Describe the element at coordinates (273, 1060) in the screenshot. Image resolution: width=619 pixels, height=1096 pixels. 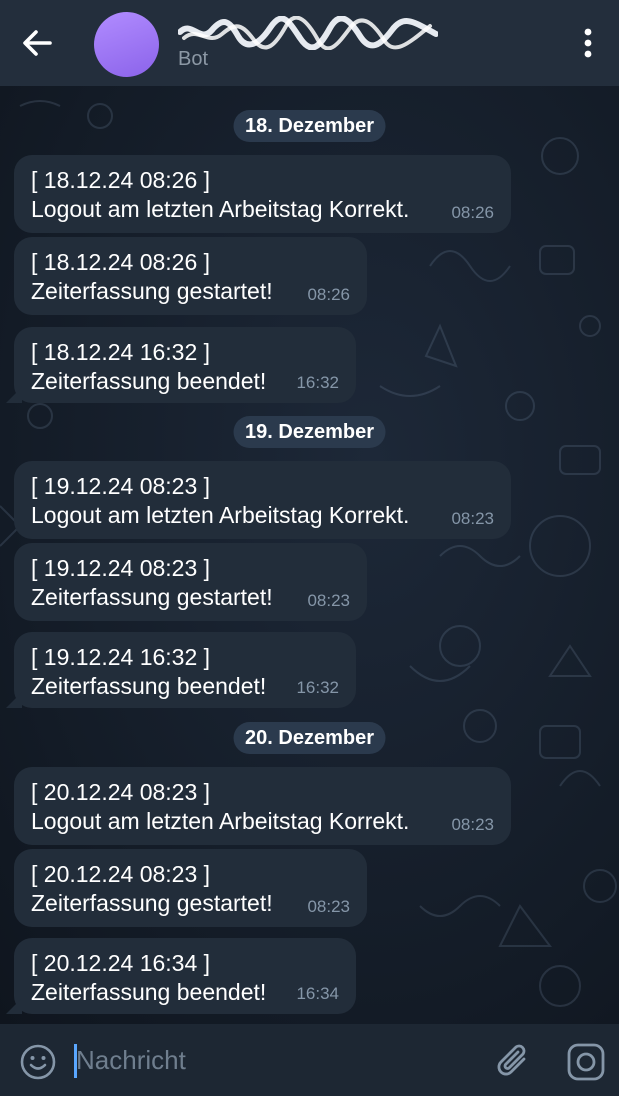
I see `message-input` at that location.